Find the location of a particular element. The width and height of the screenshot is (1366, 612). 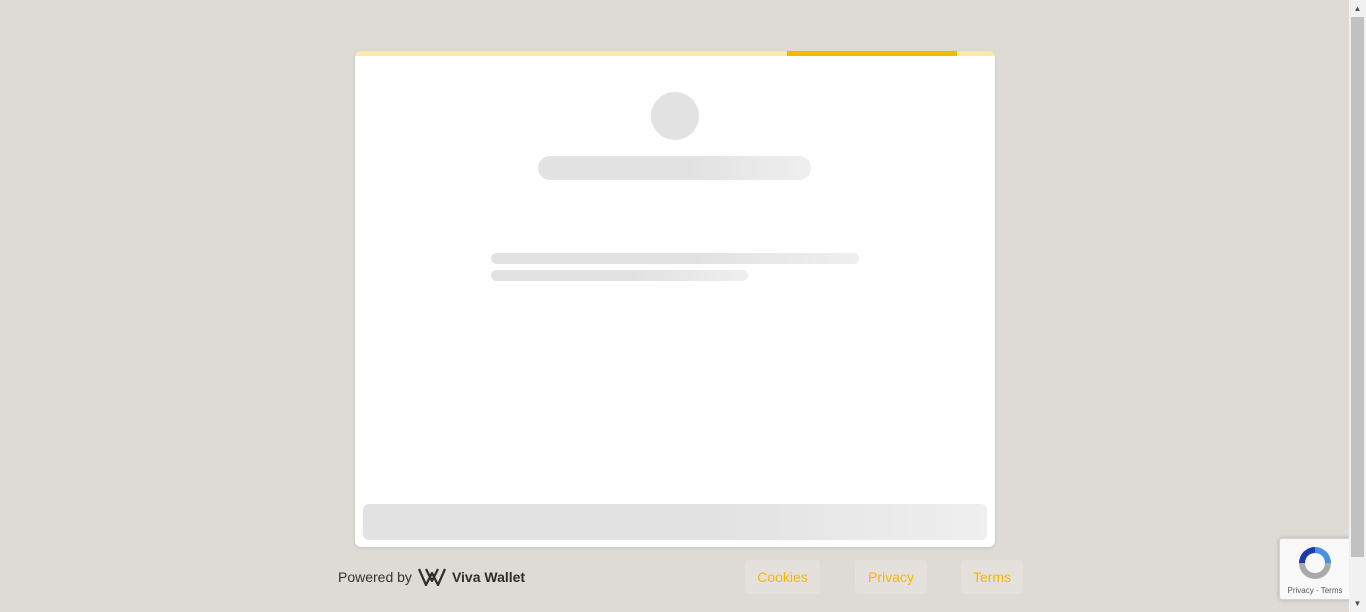

recaptcha-badge: Privacy - Terms is located at coordinates (1314, 569).